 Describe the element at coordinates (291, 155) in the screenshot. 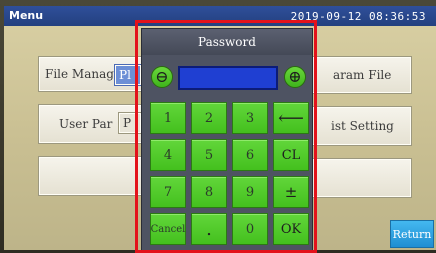

I see `clear-key: CL` at that location.